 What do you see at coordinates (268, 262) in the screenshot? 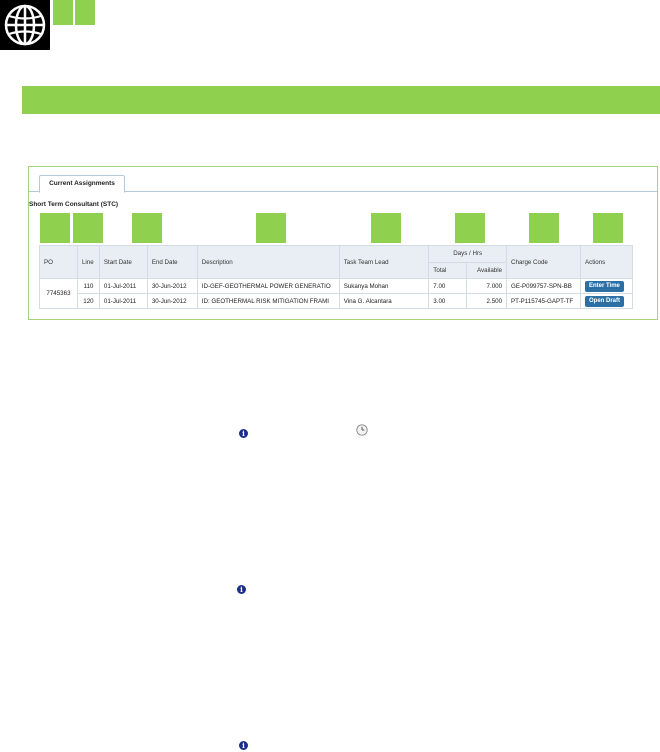
I see `col-description: Description` at bounding box center [268, 262].